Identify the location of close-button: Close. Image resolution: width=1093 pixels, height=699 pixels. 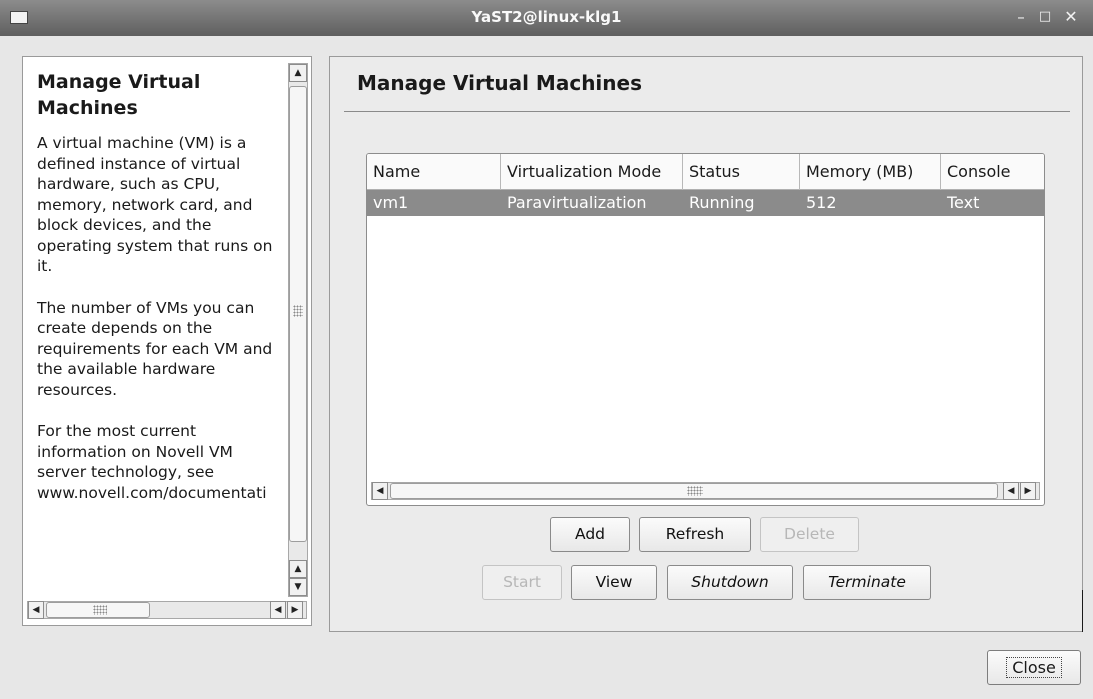
(1034, 667).